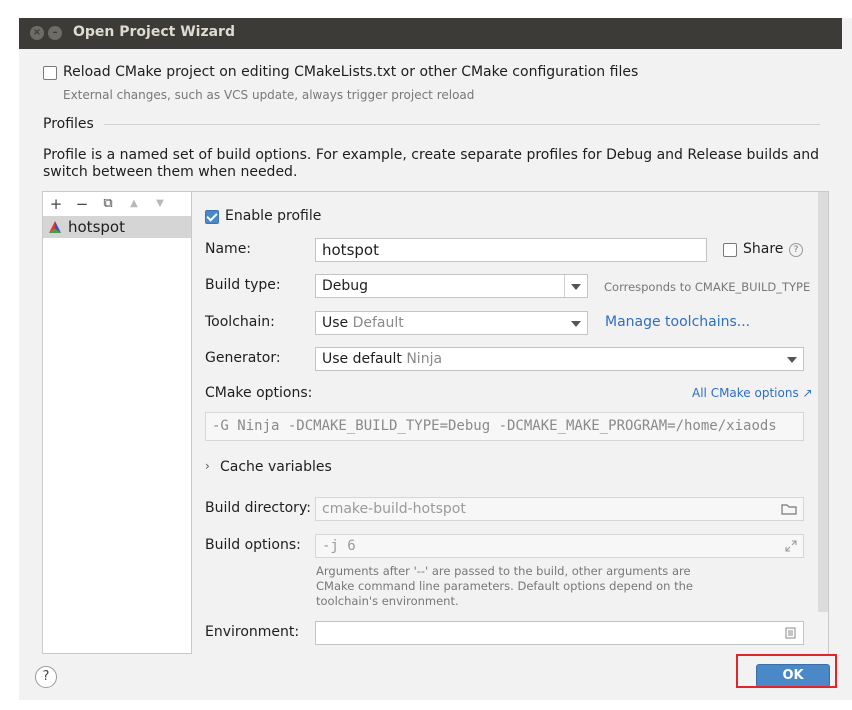  Describe the element at coordinates (823, 402) in the screenshot. I see `settings-scrollbar` at that location.